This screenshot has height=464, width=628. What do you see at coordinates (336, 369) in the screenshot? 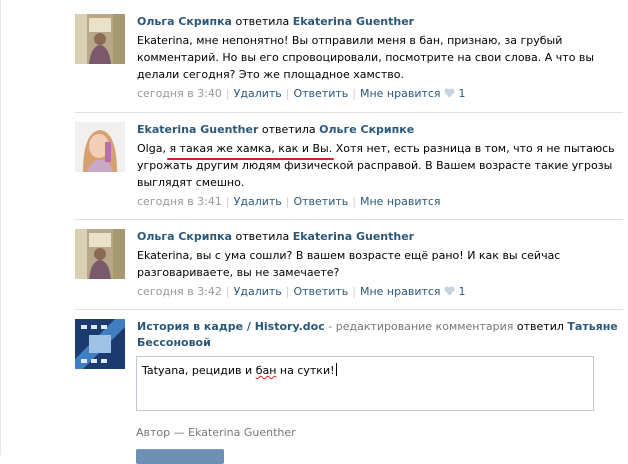
I see `text-caret` at bounding box center [336, 369].